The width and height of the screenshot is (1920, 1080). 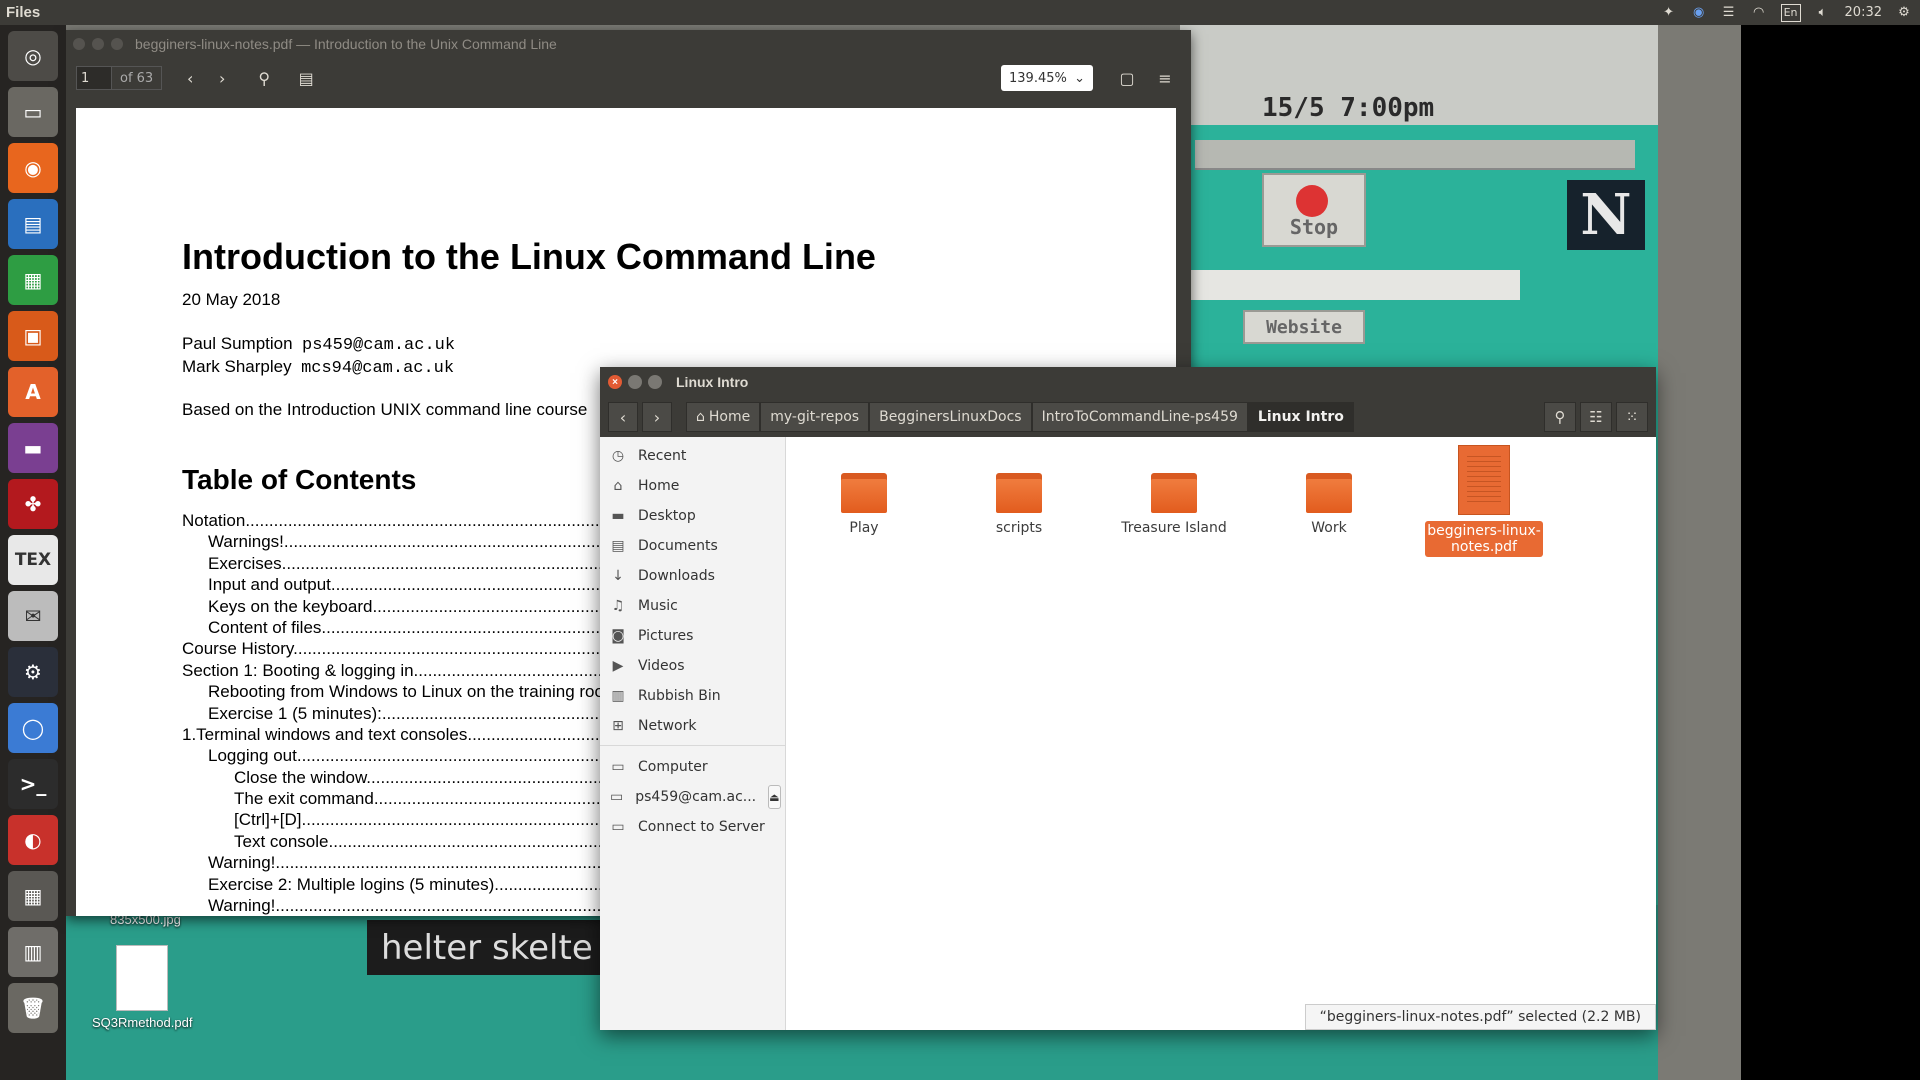 I want to click on annotation-icon: ▢, so click(x=1127, y=78).